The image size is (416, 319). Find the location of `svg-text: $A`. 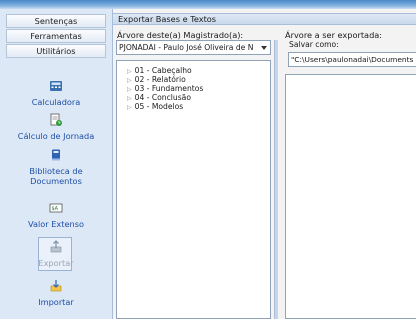

svg-text: $A is located at coordinates (55, 209).